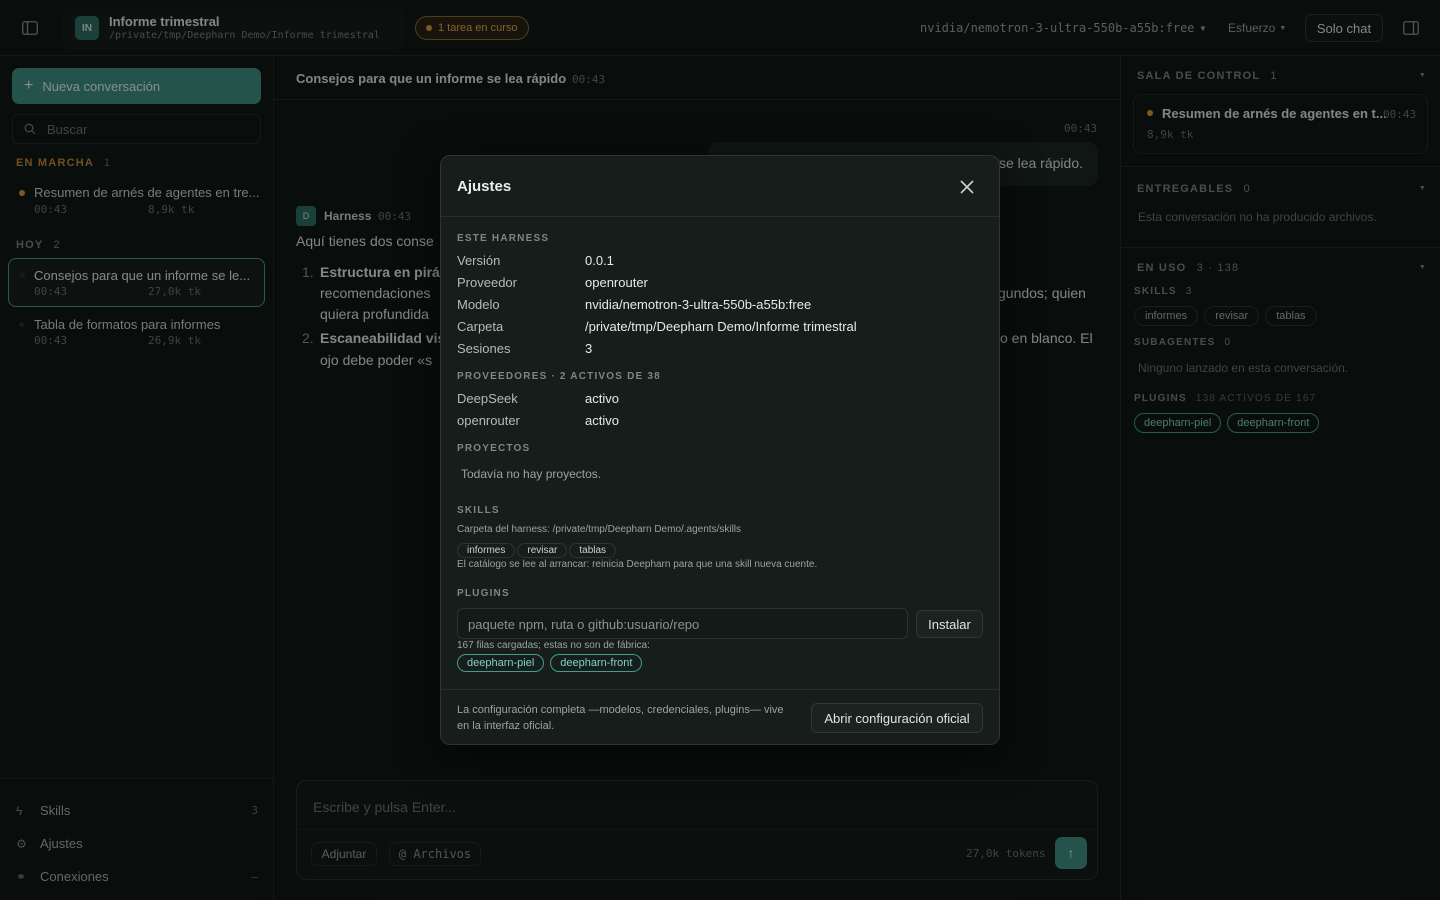 This screenshot has height=900, width=1440. Describe the element at coordinates (584, 624) in the screenshot. I see `plugin-input-placeholder: paquete npm, ruta o github:usuario/repo` at that location.